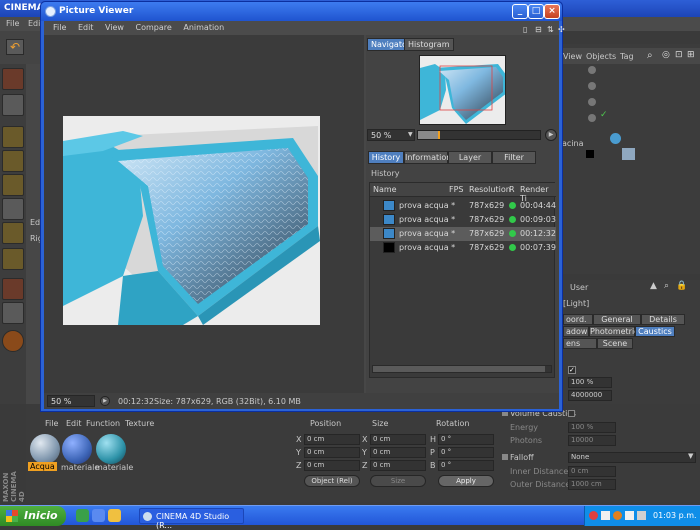 The height and width of the screenshot is (530, 700). Describe the element at coordinates (463, 234) in the screenshot. I see `history-row: prova acqua * 787x629 00:12:32` at that location.